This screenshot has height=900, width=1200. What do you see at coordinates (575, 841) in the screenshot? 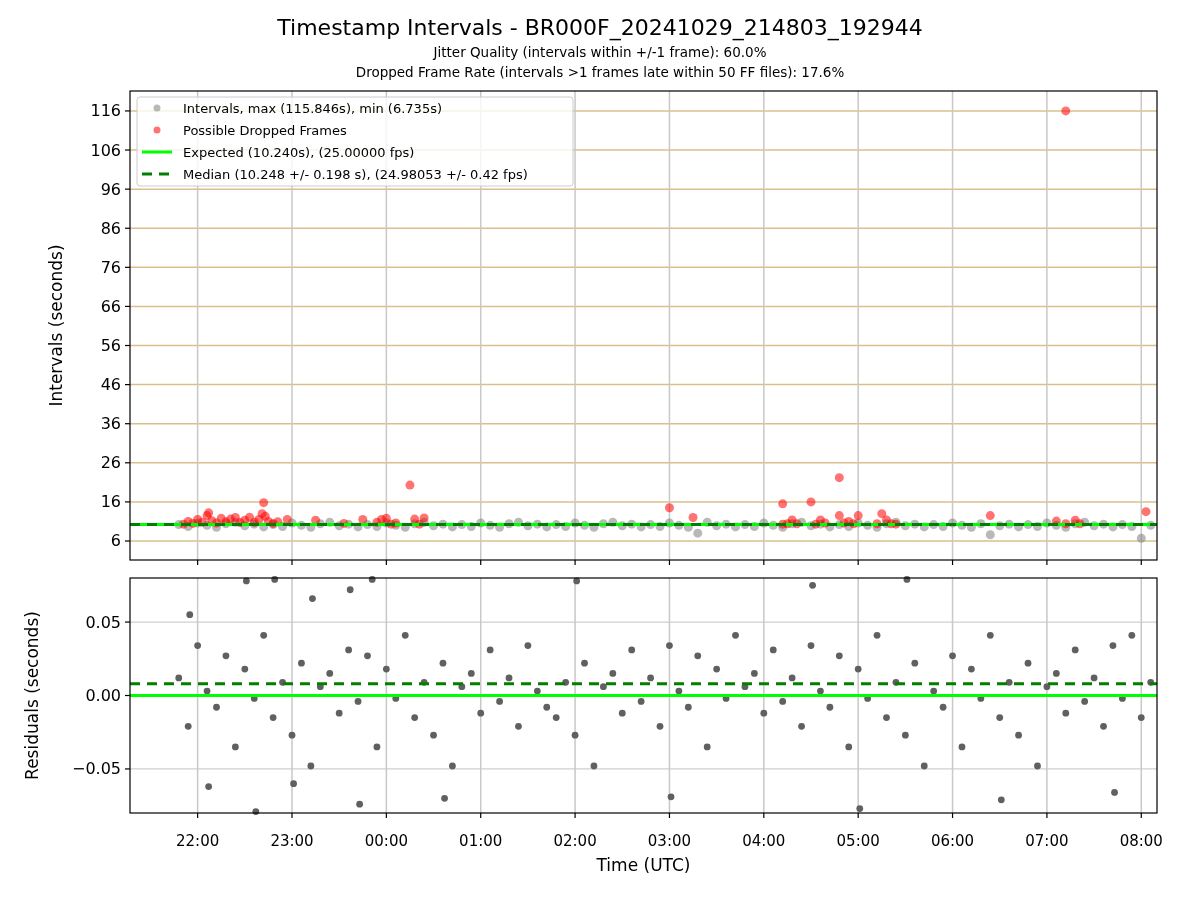
I see `tick-label: 02:00` at bounding box center [575, 841].